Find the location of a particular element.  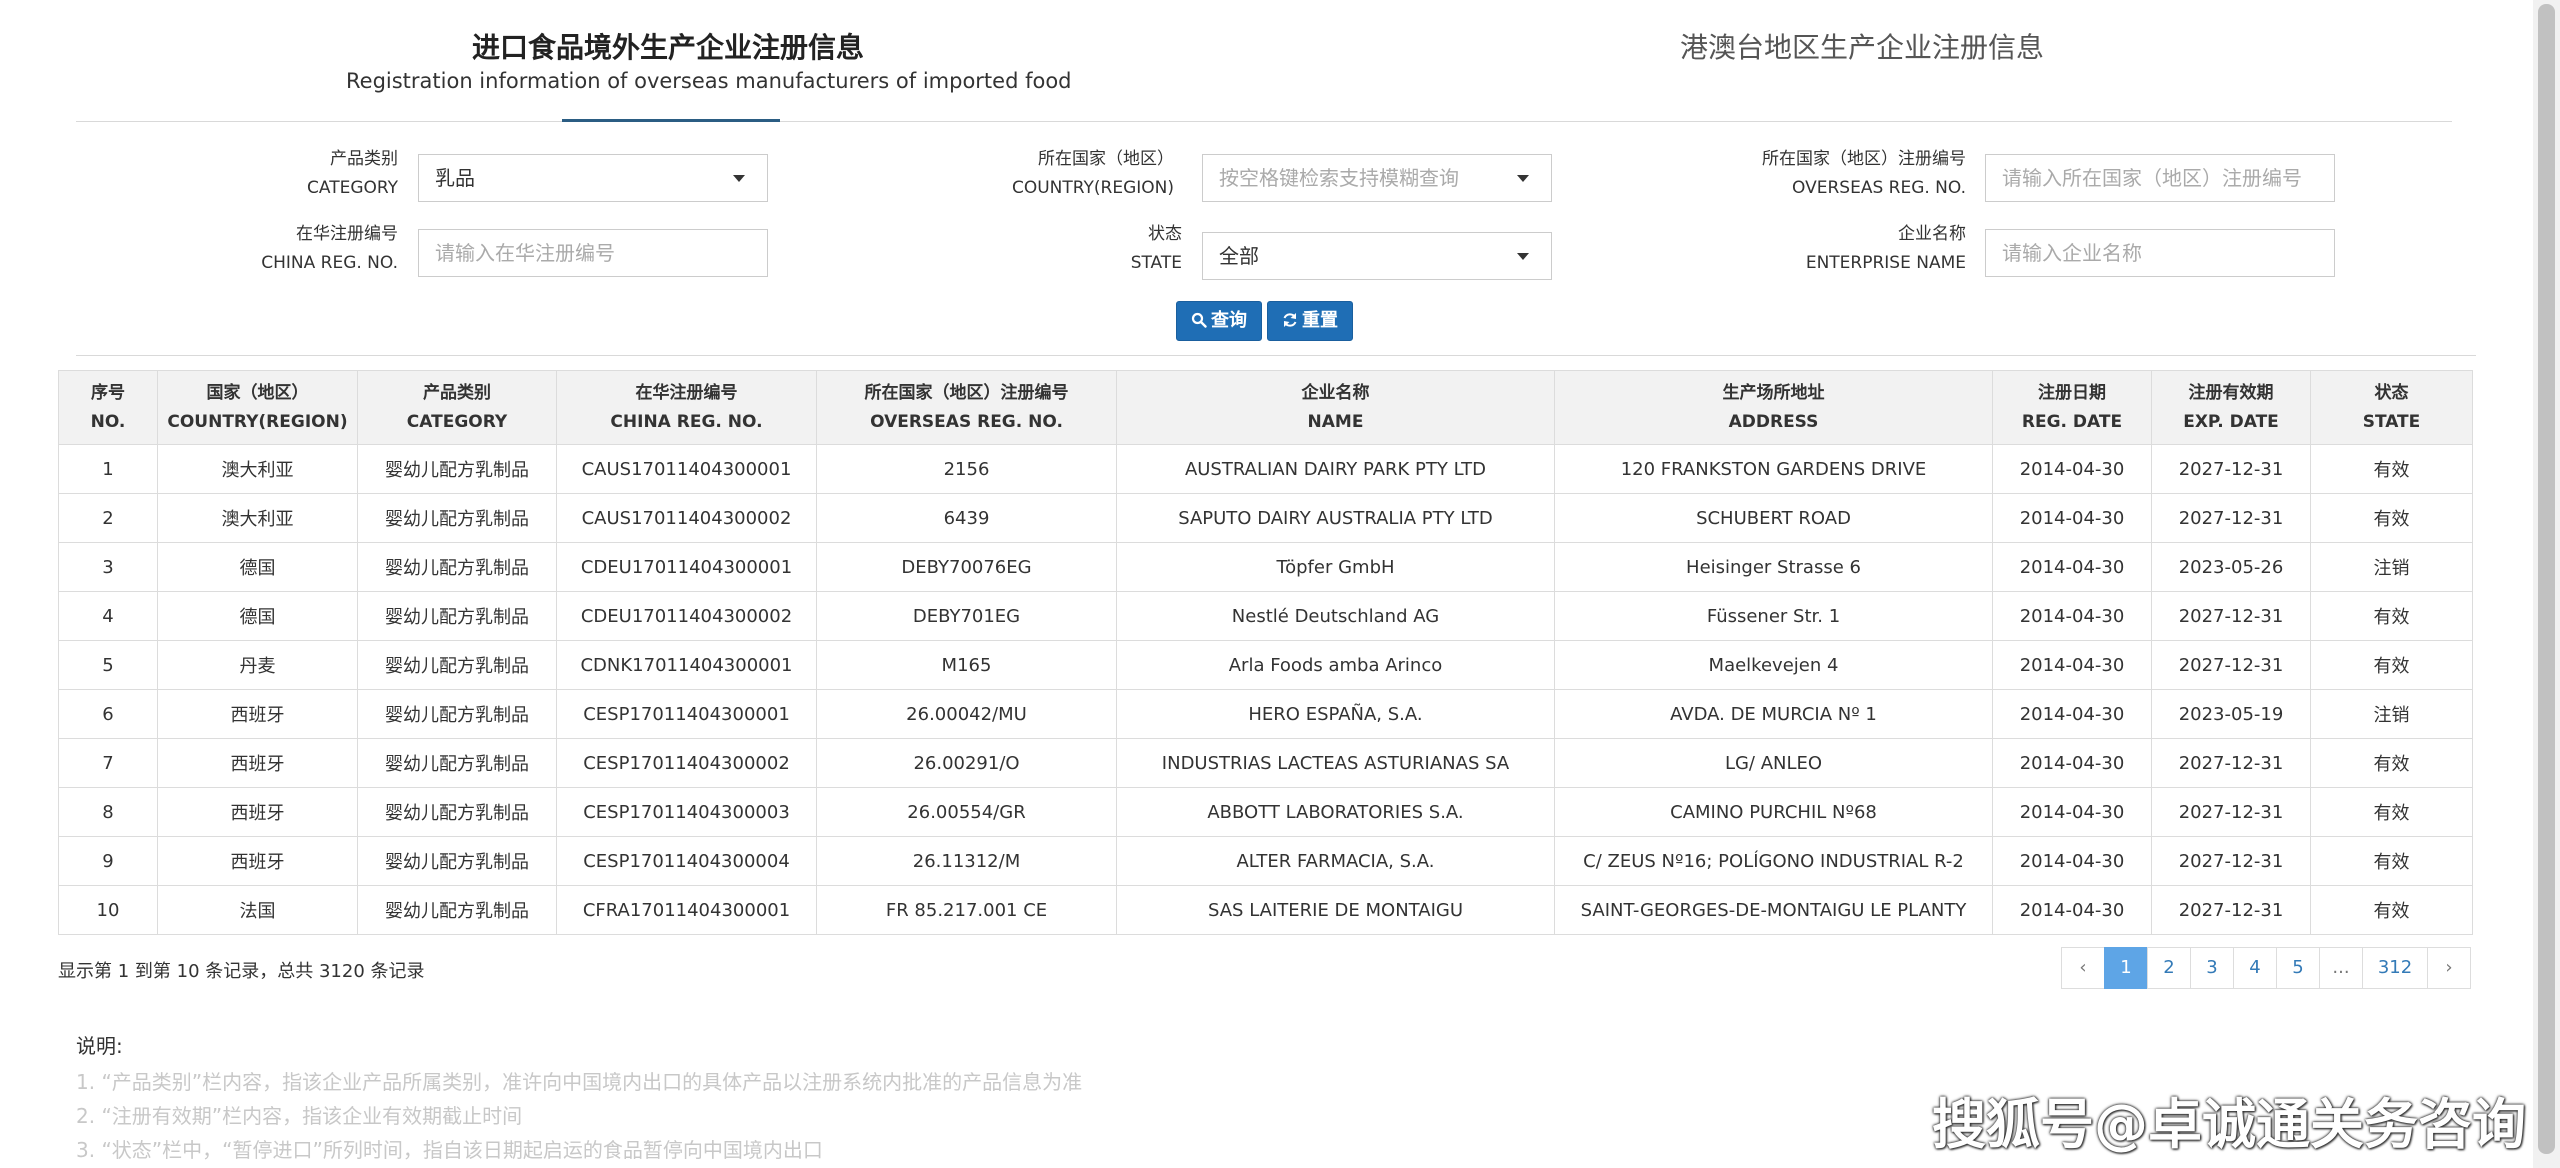

cell-address: LG/ ANLEO is located at coordinates (1773, 763).